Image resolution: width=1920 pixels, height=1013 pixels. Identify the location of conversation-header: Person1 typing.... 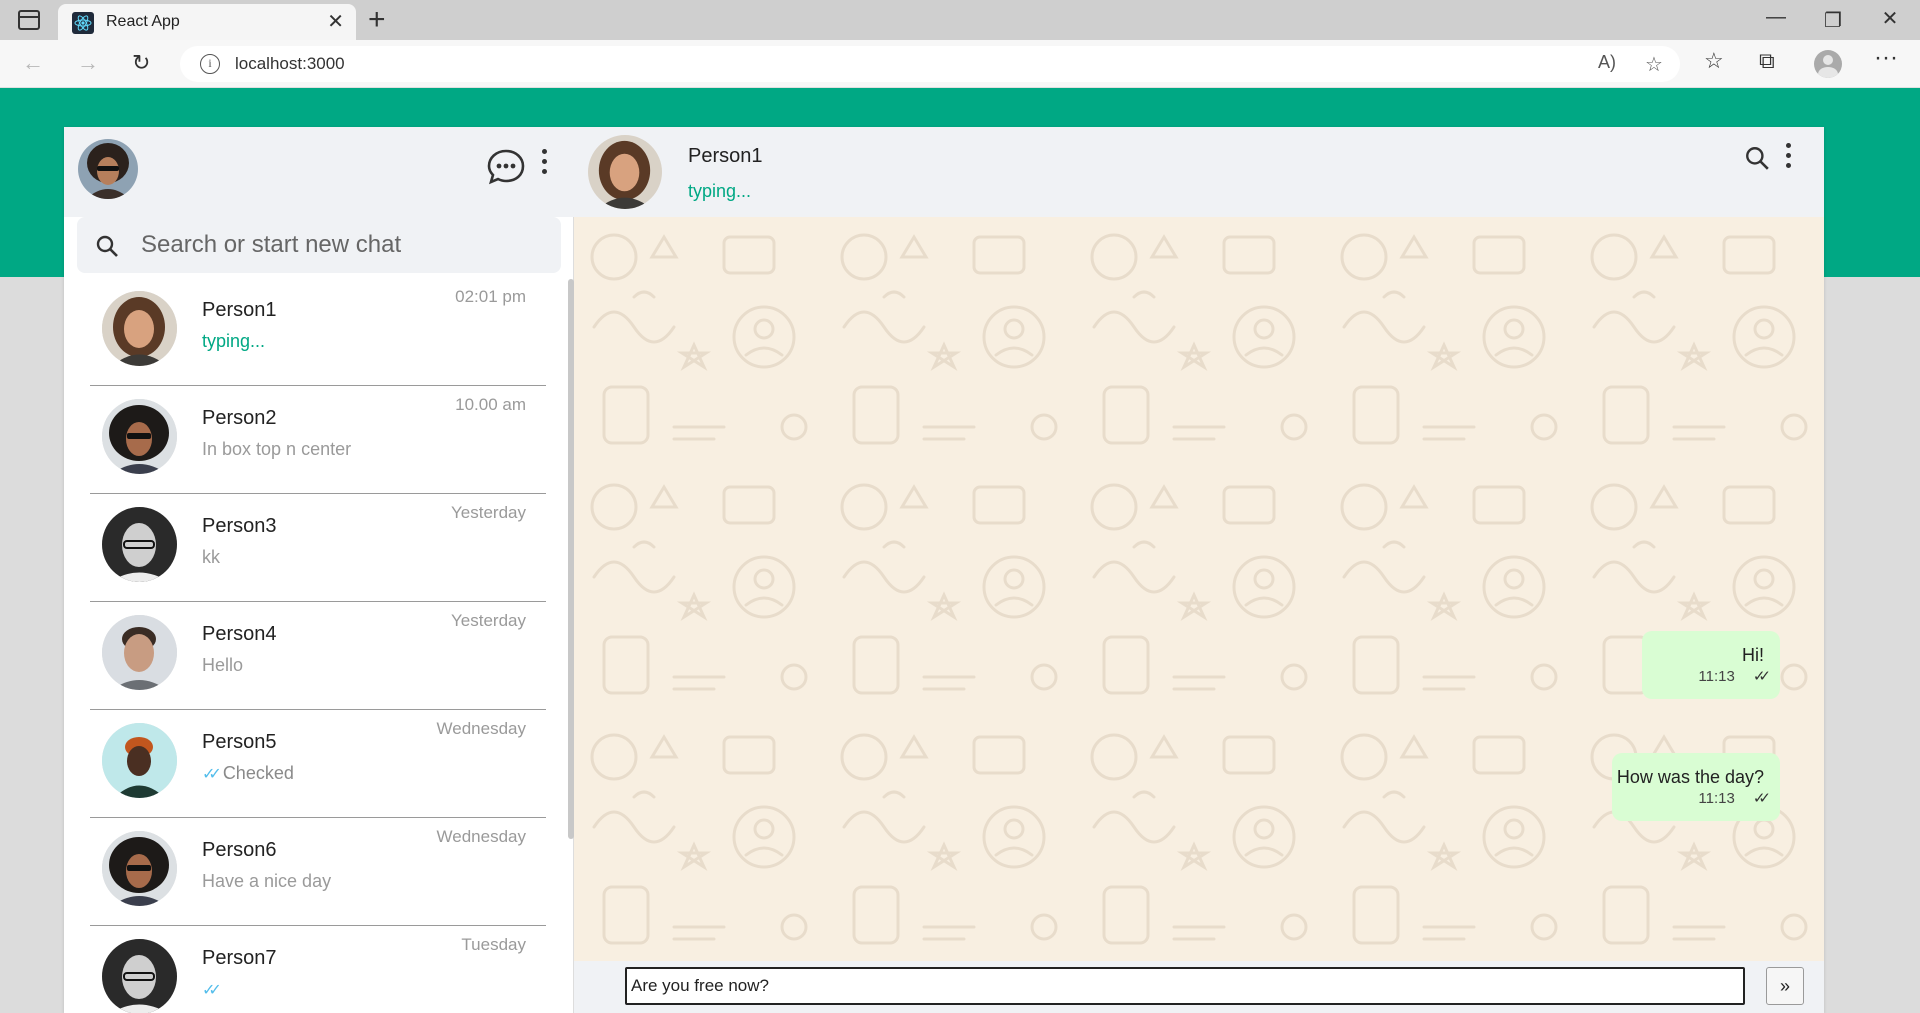
(1199, 172).